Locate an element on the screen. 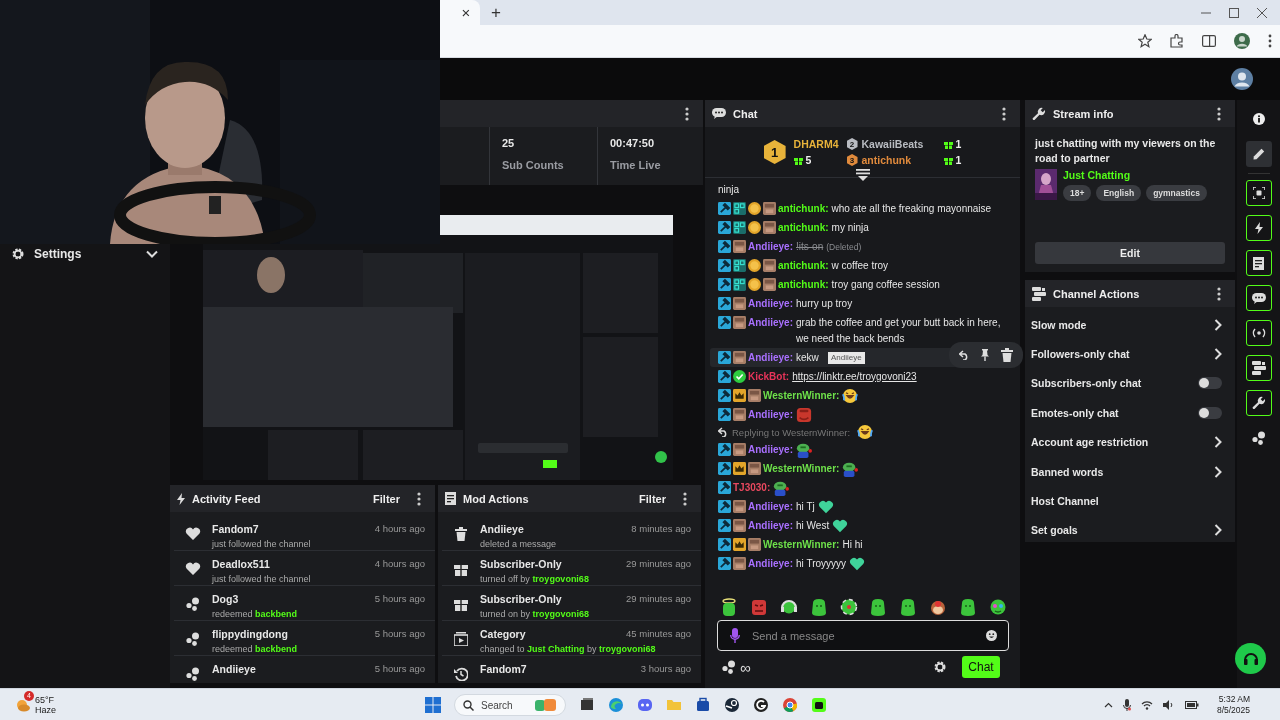 This screenshot has height=720, width=1280. chevron-right-icon is located at coordinates (1218, 530).